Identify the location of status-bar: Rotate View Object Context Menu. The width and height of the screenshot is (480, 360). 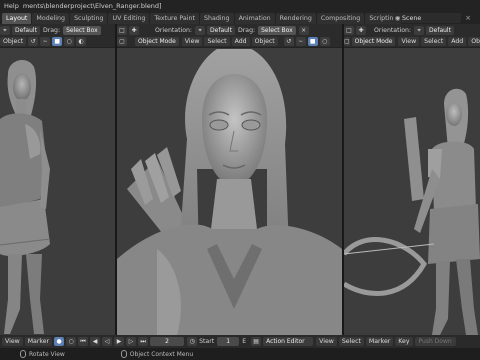
(240, 354).